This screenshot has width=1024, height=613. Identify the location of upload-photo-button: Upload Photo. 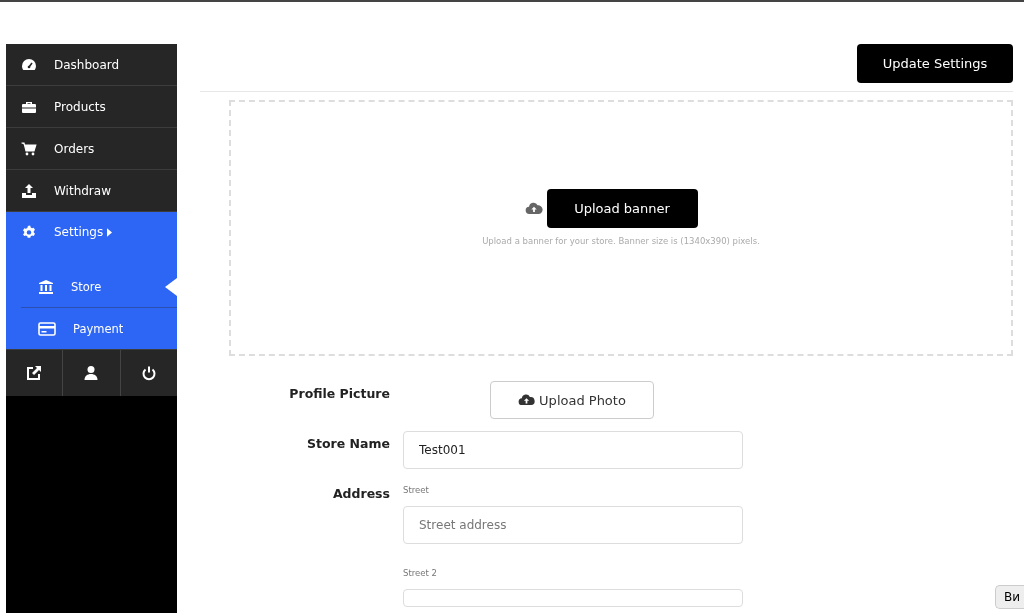
(572, 400).